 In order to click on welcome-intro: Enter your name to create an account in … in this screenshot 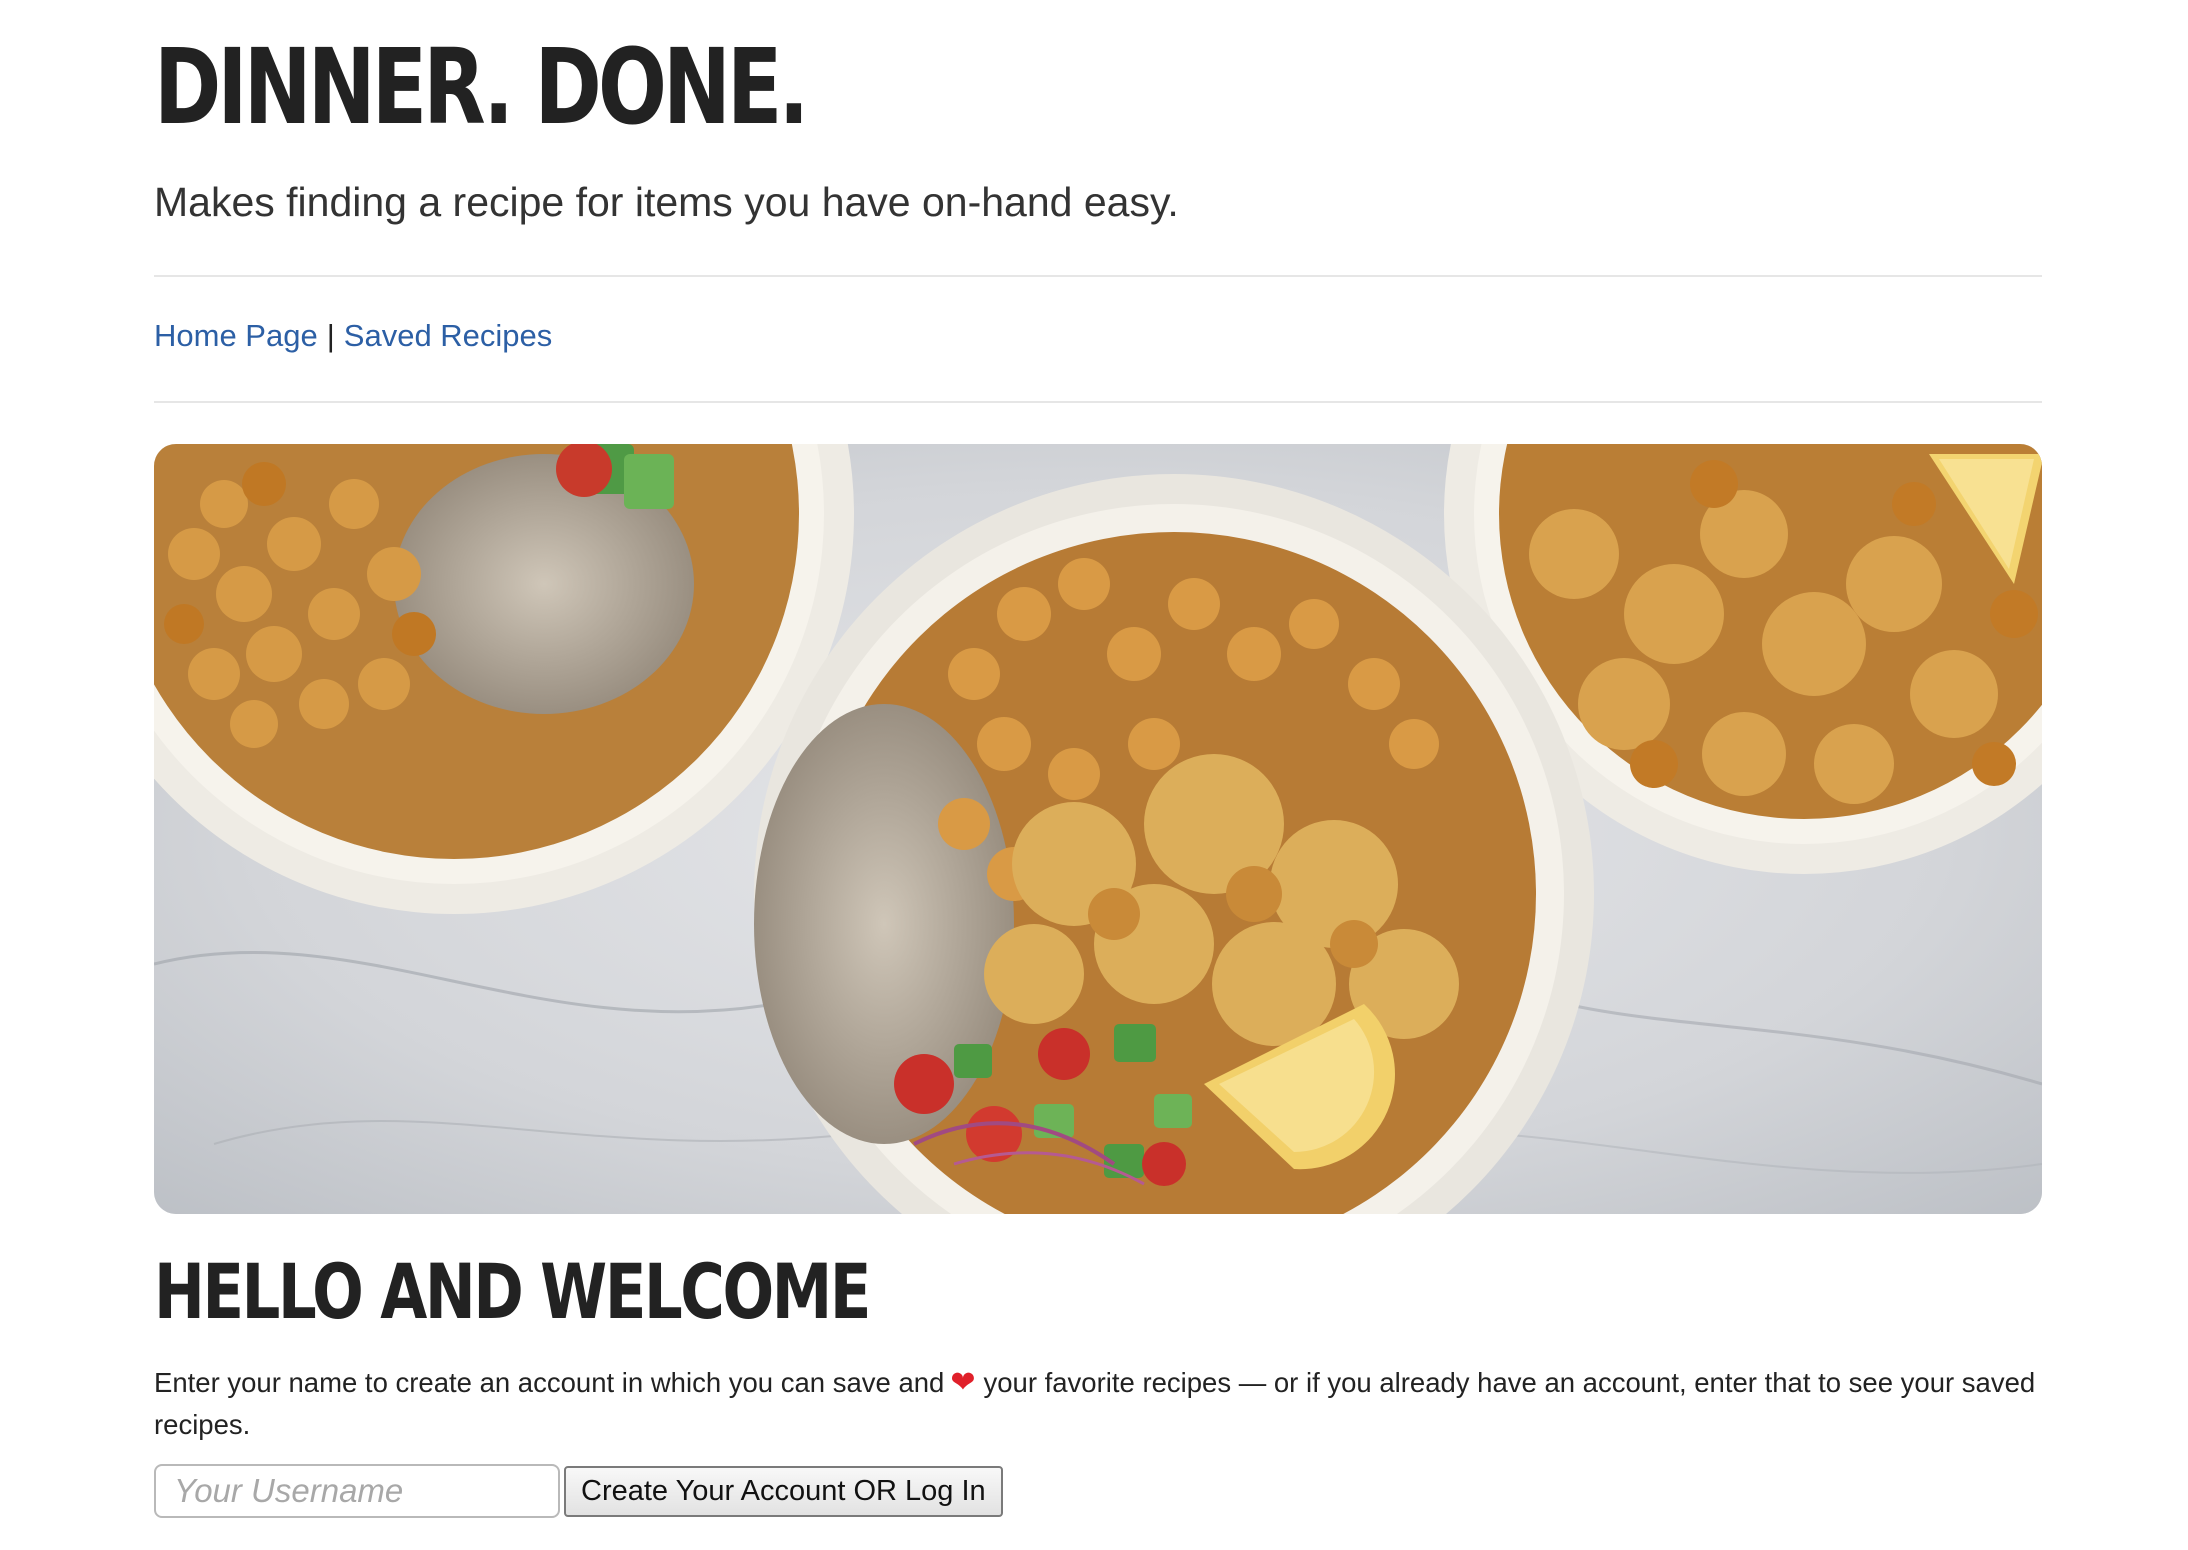, I will do `click(1098, 1404)`.